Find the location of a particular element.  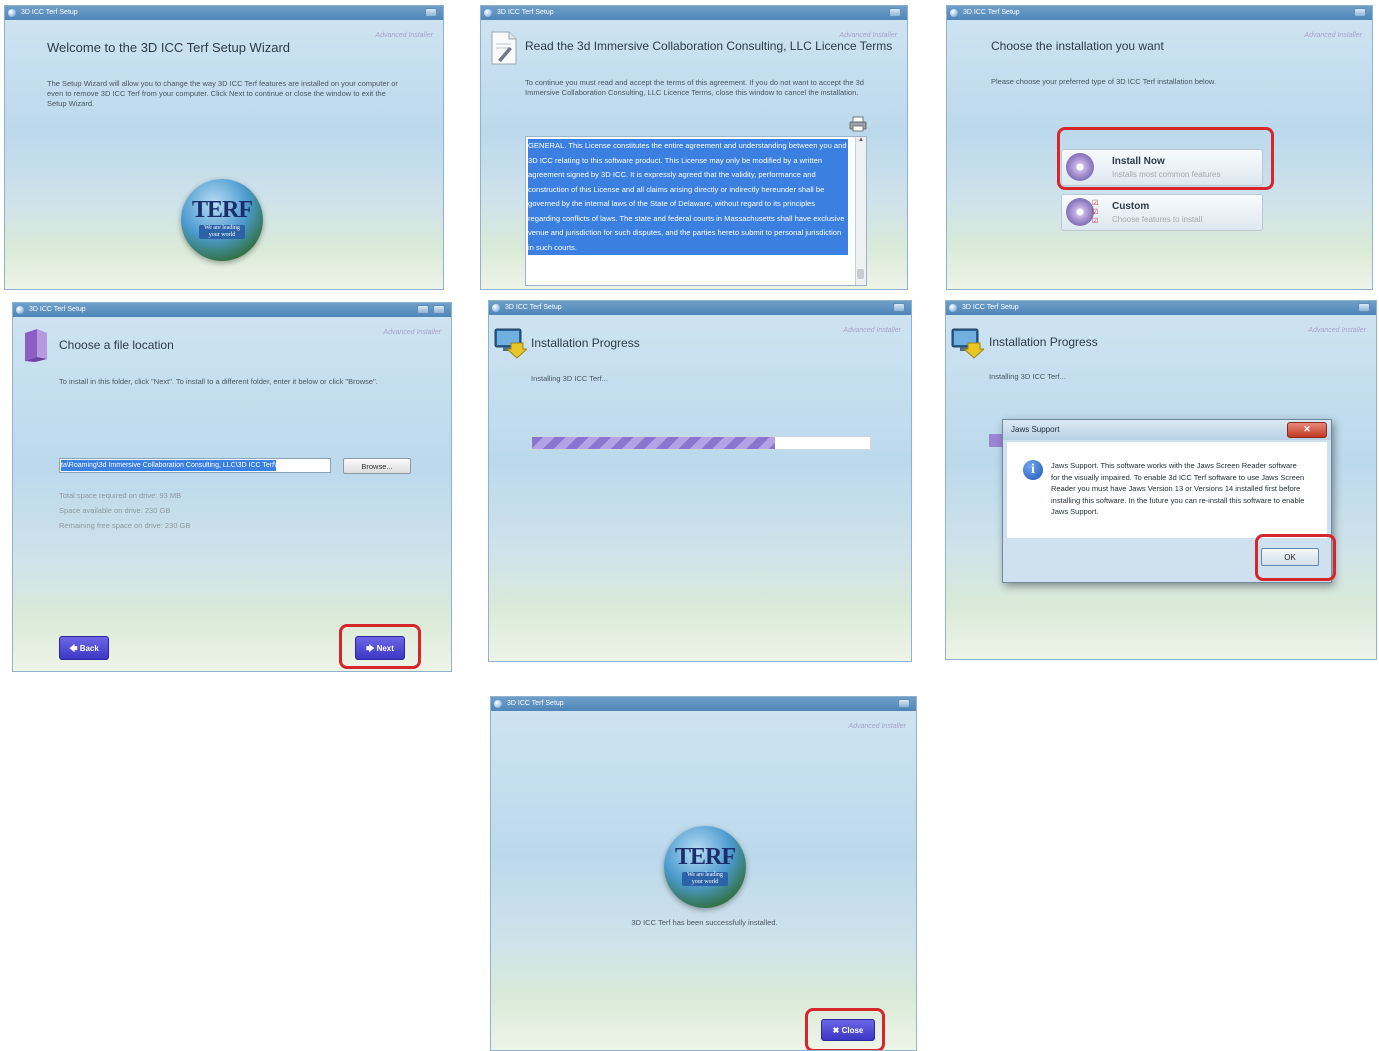

progress-fill is located at coordinates (654, 443).